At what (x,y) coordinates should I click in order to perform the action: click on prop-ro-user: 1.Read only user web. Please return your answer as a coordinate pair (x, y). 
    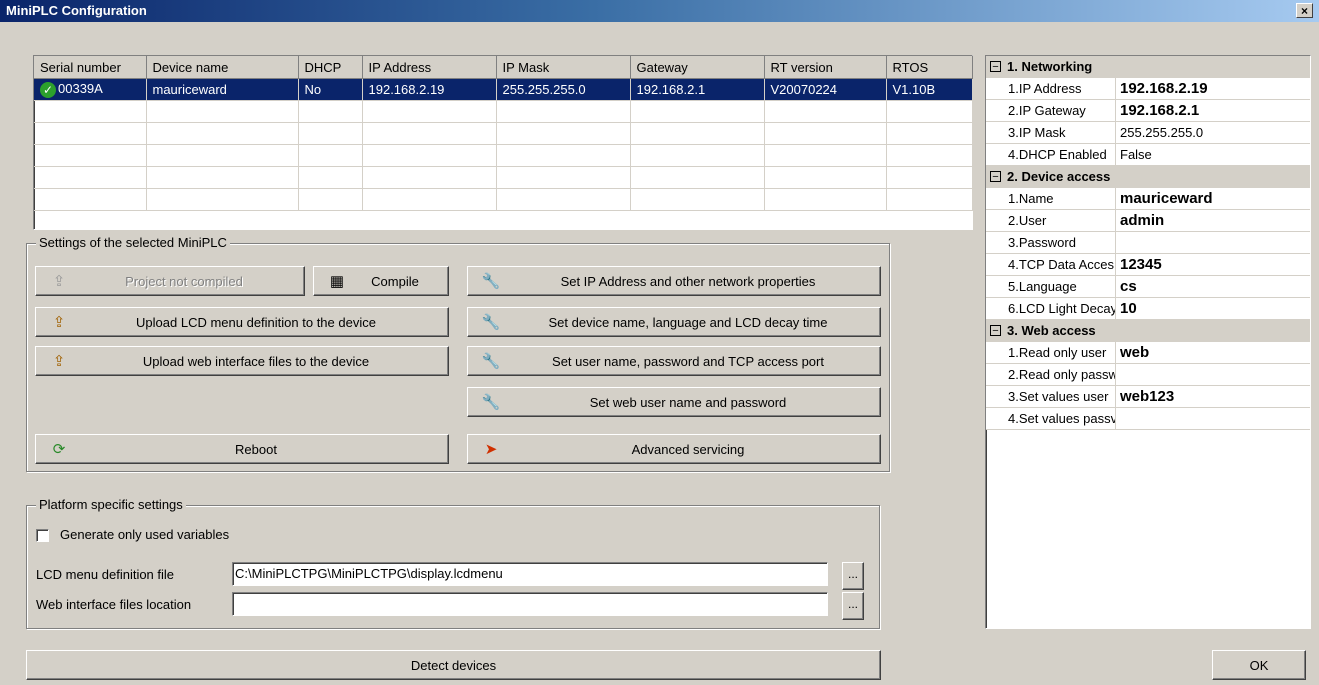
    Looking at the image, I should click on (1148, 353).